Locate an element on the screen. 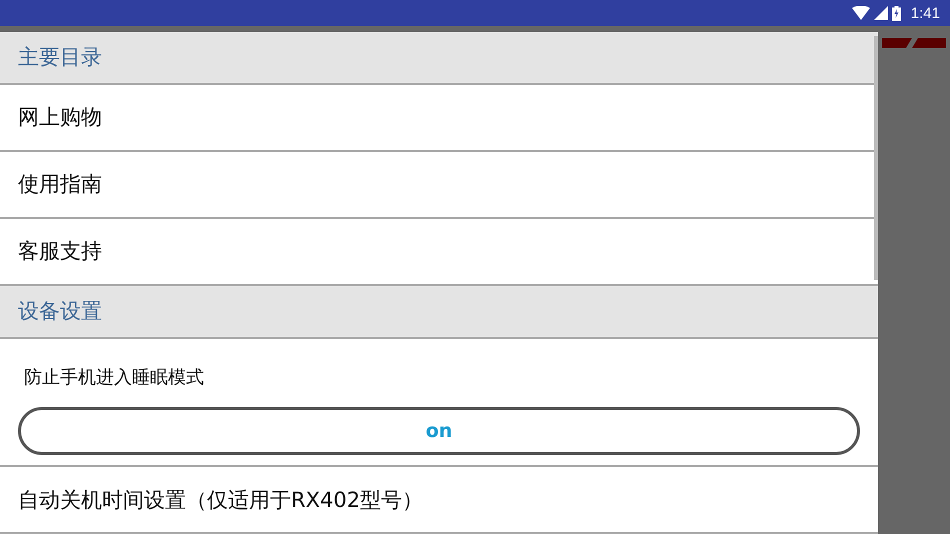  menu-item: 自动关机时间设置（仅适用于RX402型号） is located at coordinates (439, 500).